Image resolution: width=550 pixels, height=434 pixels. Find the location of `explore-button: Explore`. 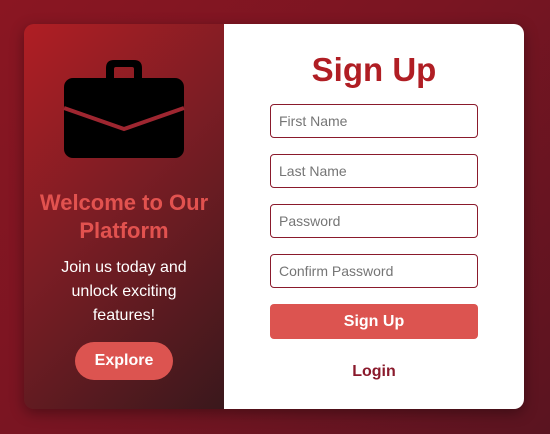

explore-button: Explore is located at coordinates (124, 361).